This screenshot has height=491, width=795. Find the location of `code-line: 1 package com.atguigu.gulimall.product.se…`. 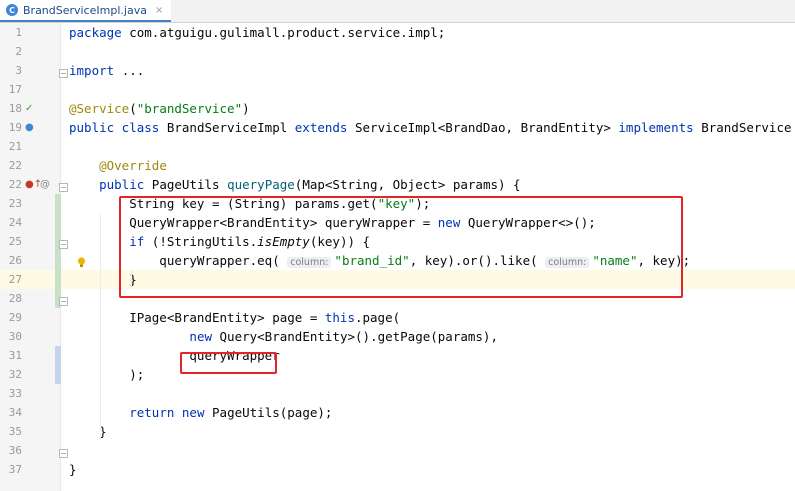

code-line: 1 package com.atguigu.gulimall.product.se… is located at coordinates (397, 32).